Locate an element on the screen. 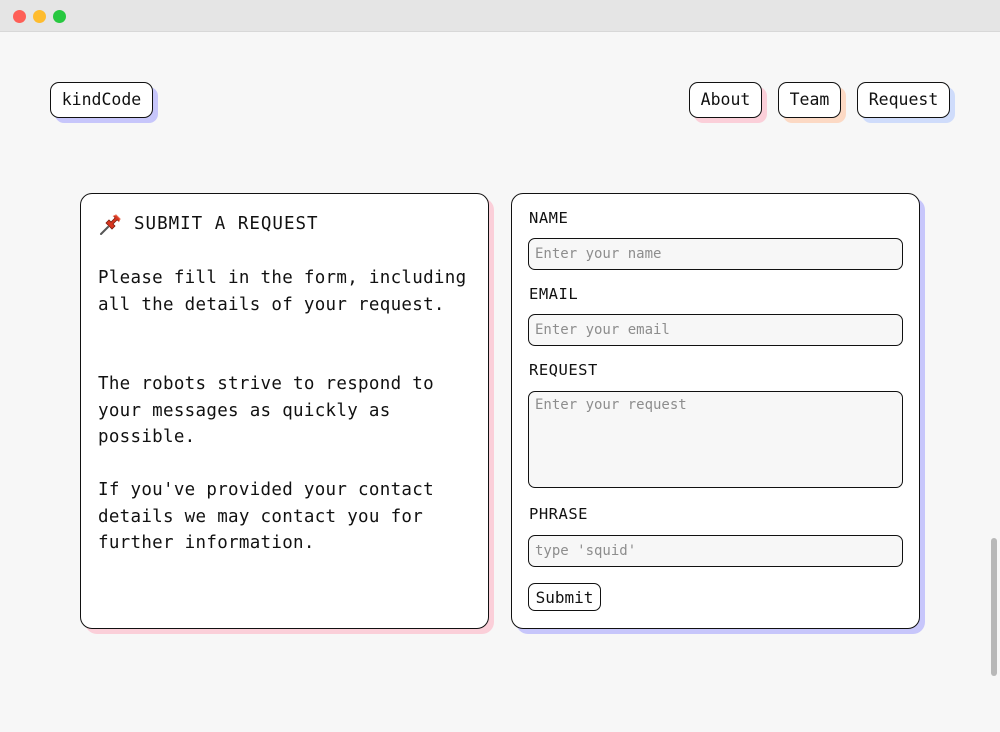 The width and height of the screenshot is (1000, 732). pushpin-icon is located at coordinates (110, 224).